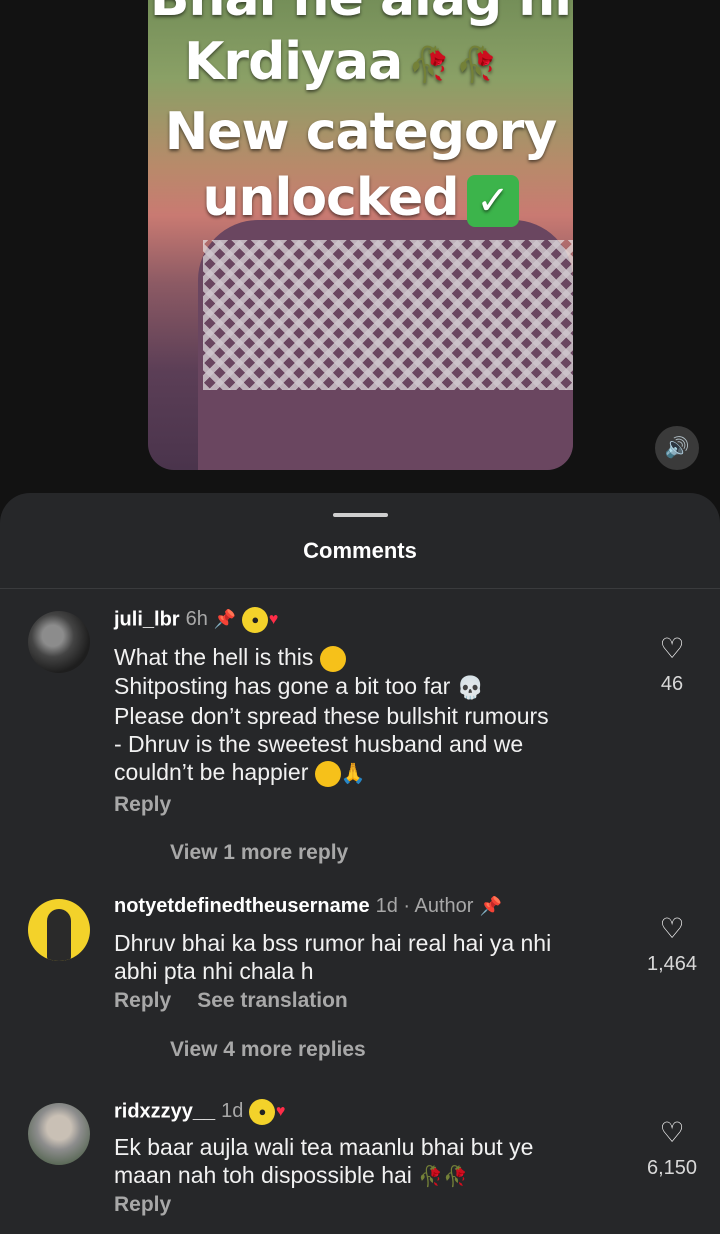 Image resolution: width=720 pixels, height=1234 pixels. I want to click on comment-line: What the hell is this, so click(214, 657).